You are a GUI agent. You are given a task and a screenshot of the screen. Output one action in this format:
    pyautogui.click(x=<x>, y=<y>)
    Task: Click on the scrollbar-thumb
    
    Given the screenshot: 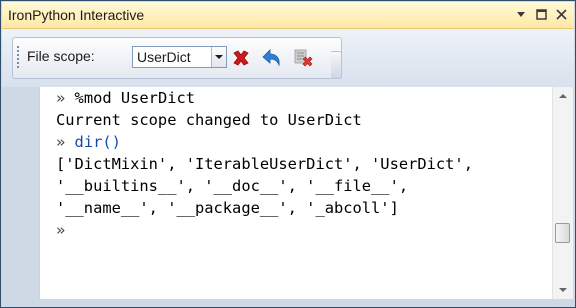 What is the action you would take?
    pyautogui.click(x=562, y=233)
    